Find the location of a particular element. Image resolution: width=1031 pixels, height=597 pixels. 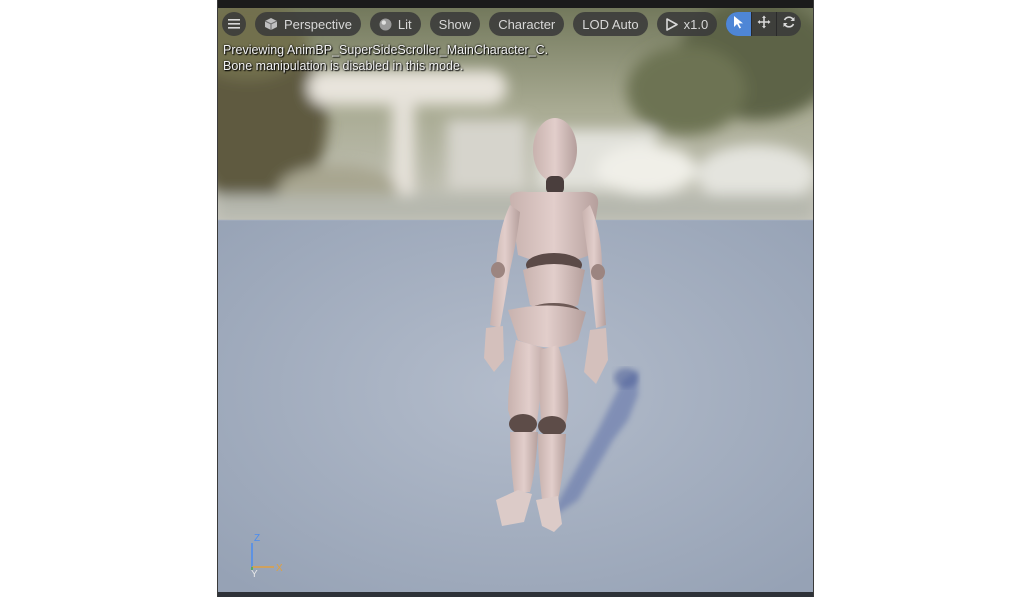

perspective-button: Perspective is located at coordinates (308, 24).